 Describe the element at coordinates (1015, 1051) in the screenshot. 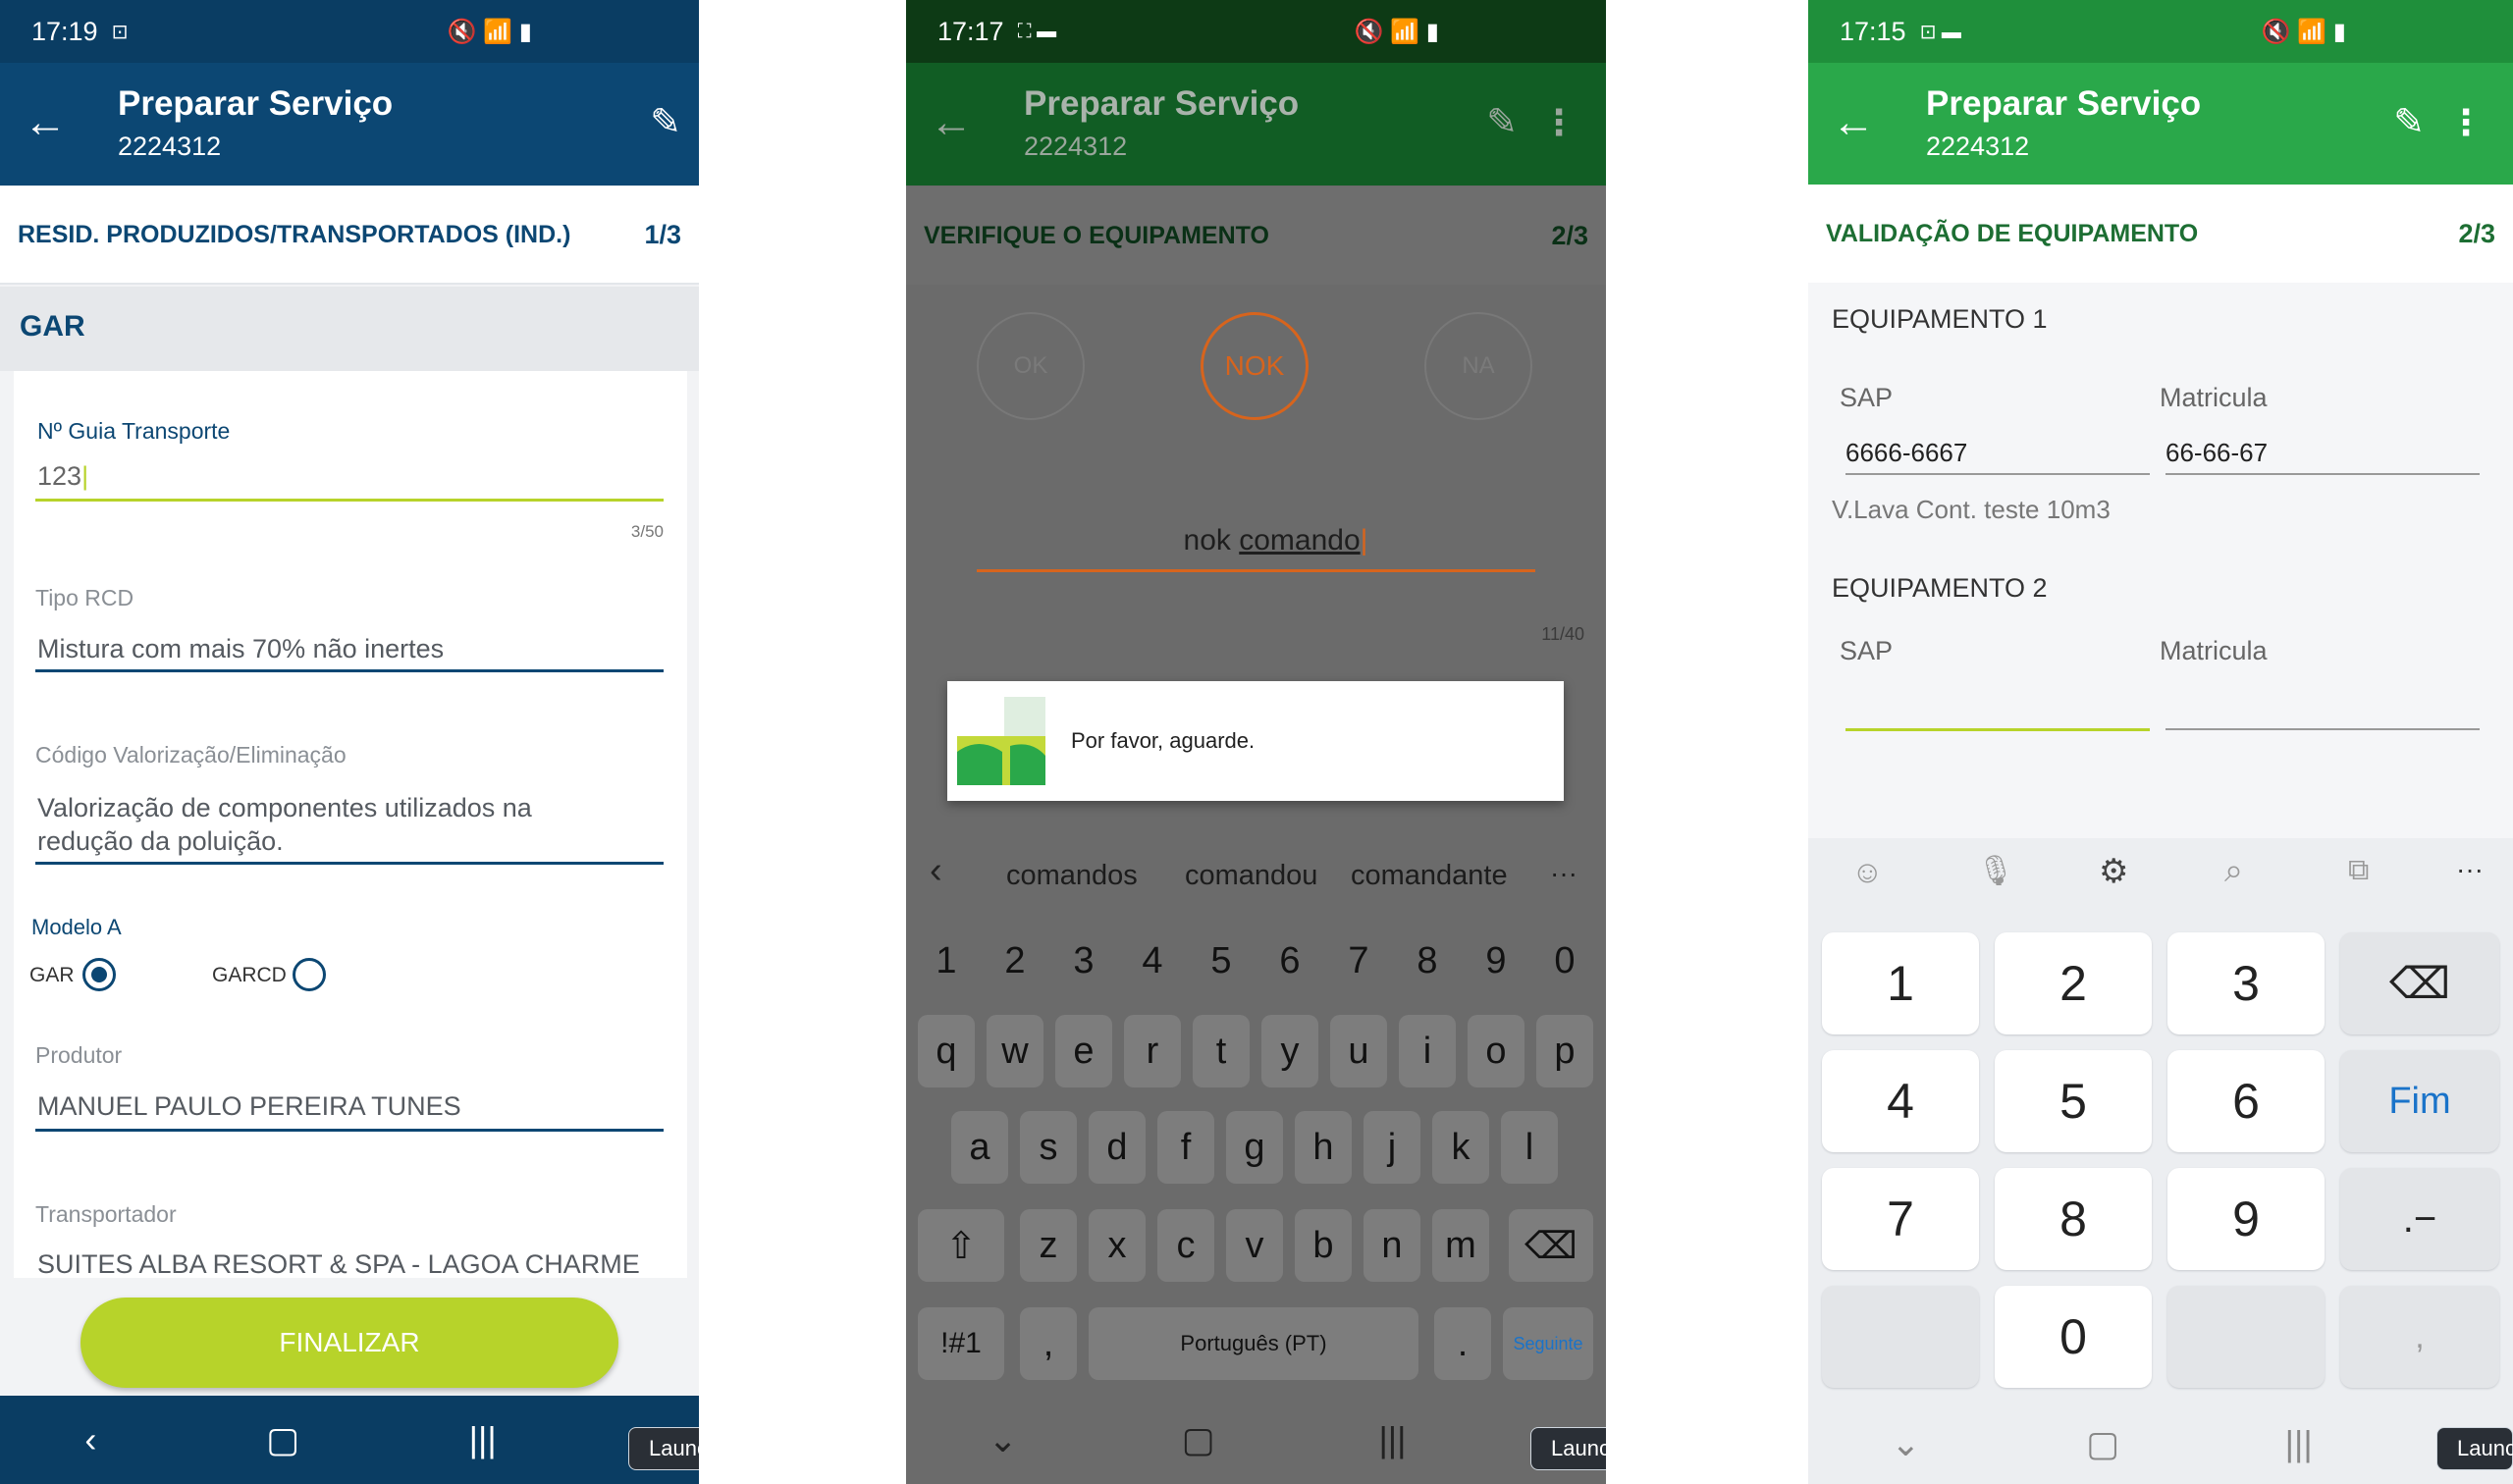

I see `key-w: w` at that location.